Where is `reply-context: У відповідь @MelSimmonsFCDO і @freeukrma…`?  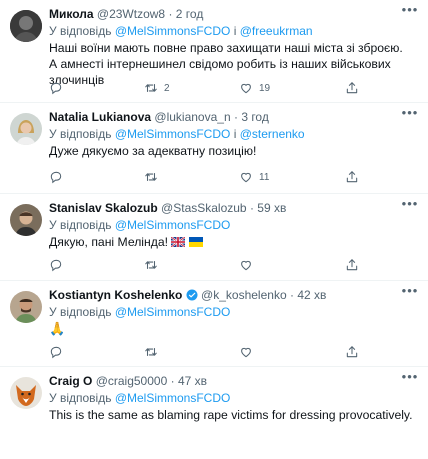
reply-context: У відповідь @MelSimmonsFCDO і @freeukrma… is located at coordinates (231, 31).